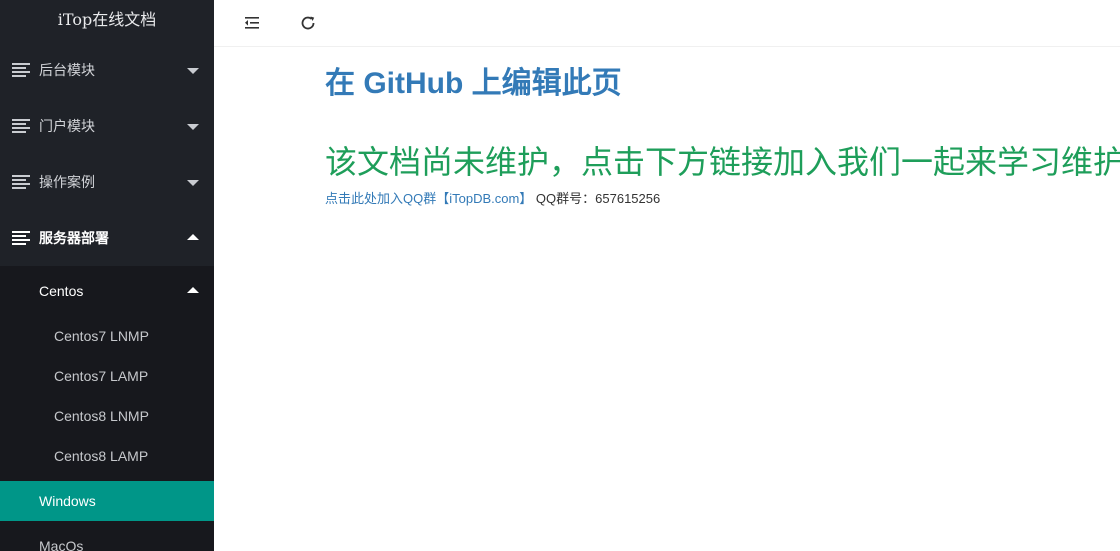  What do you see at coordinates (107, 70) in the screenshot?
I see `sidebar-item-backend: 后台模块` at bounding box center [107, 70].